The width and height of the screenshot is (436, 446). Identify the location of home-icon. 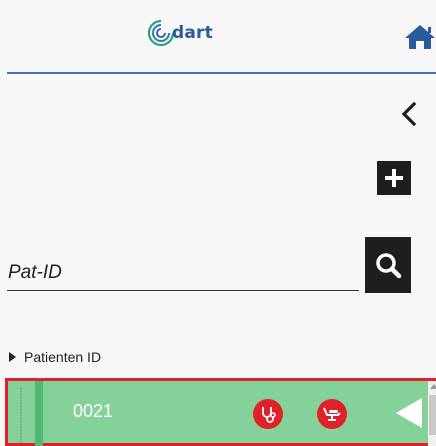
(420, 37).